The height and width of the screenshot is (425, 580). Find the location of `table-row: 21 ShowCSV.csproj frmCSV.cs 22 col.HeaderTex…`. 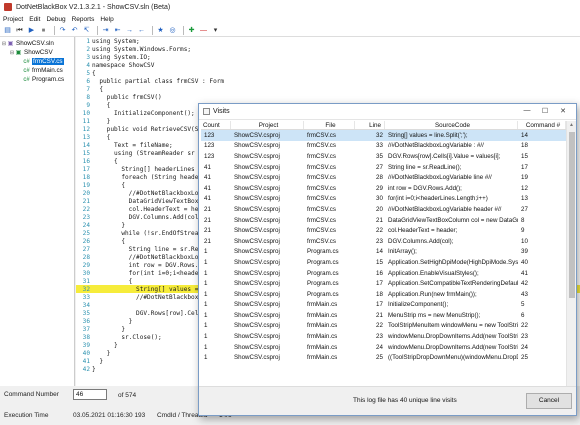

table-row: 21 ShowCSV.csproj frmCSV.cs 22 col.HeaderTex… is located at coordinates (383, 230).